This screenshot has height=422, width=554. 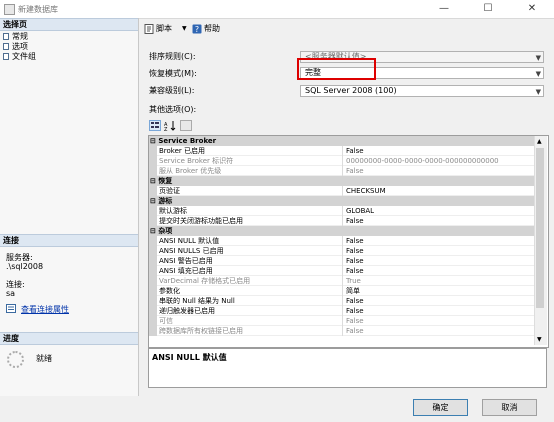 I want to click on close-button: ✕, so click(x=532, y=9).